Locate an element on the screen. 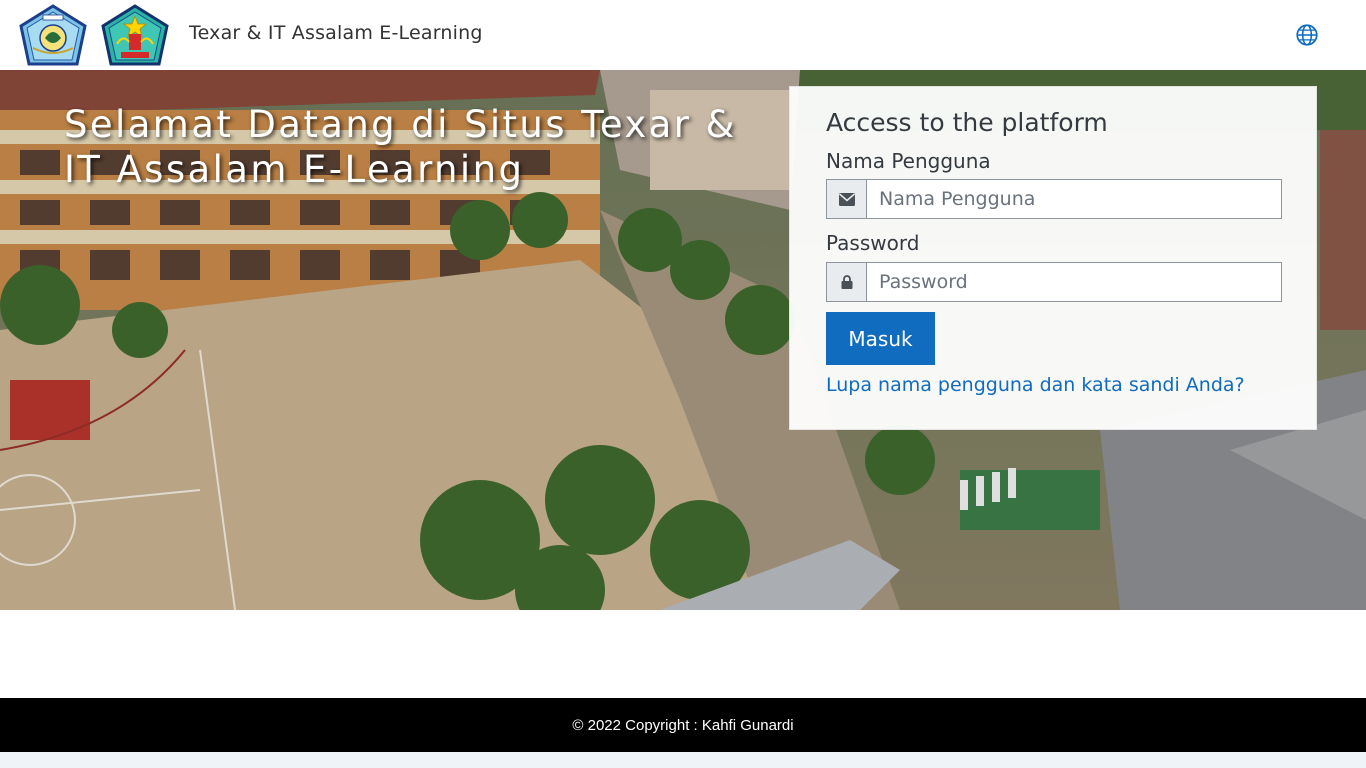  copyright-text: © 2022 Copyright : Kahfi Gunardi is located at coordinates (683, 725).